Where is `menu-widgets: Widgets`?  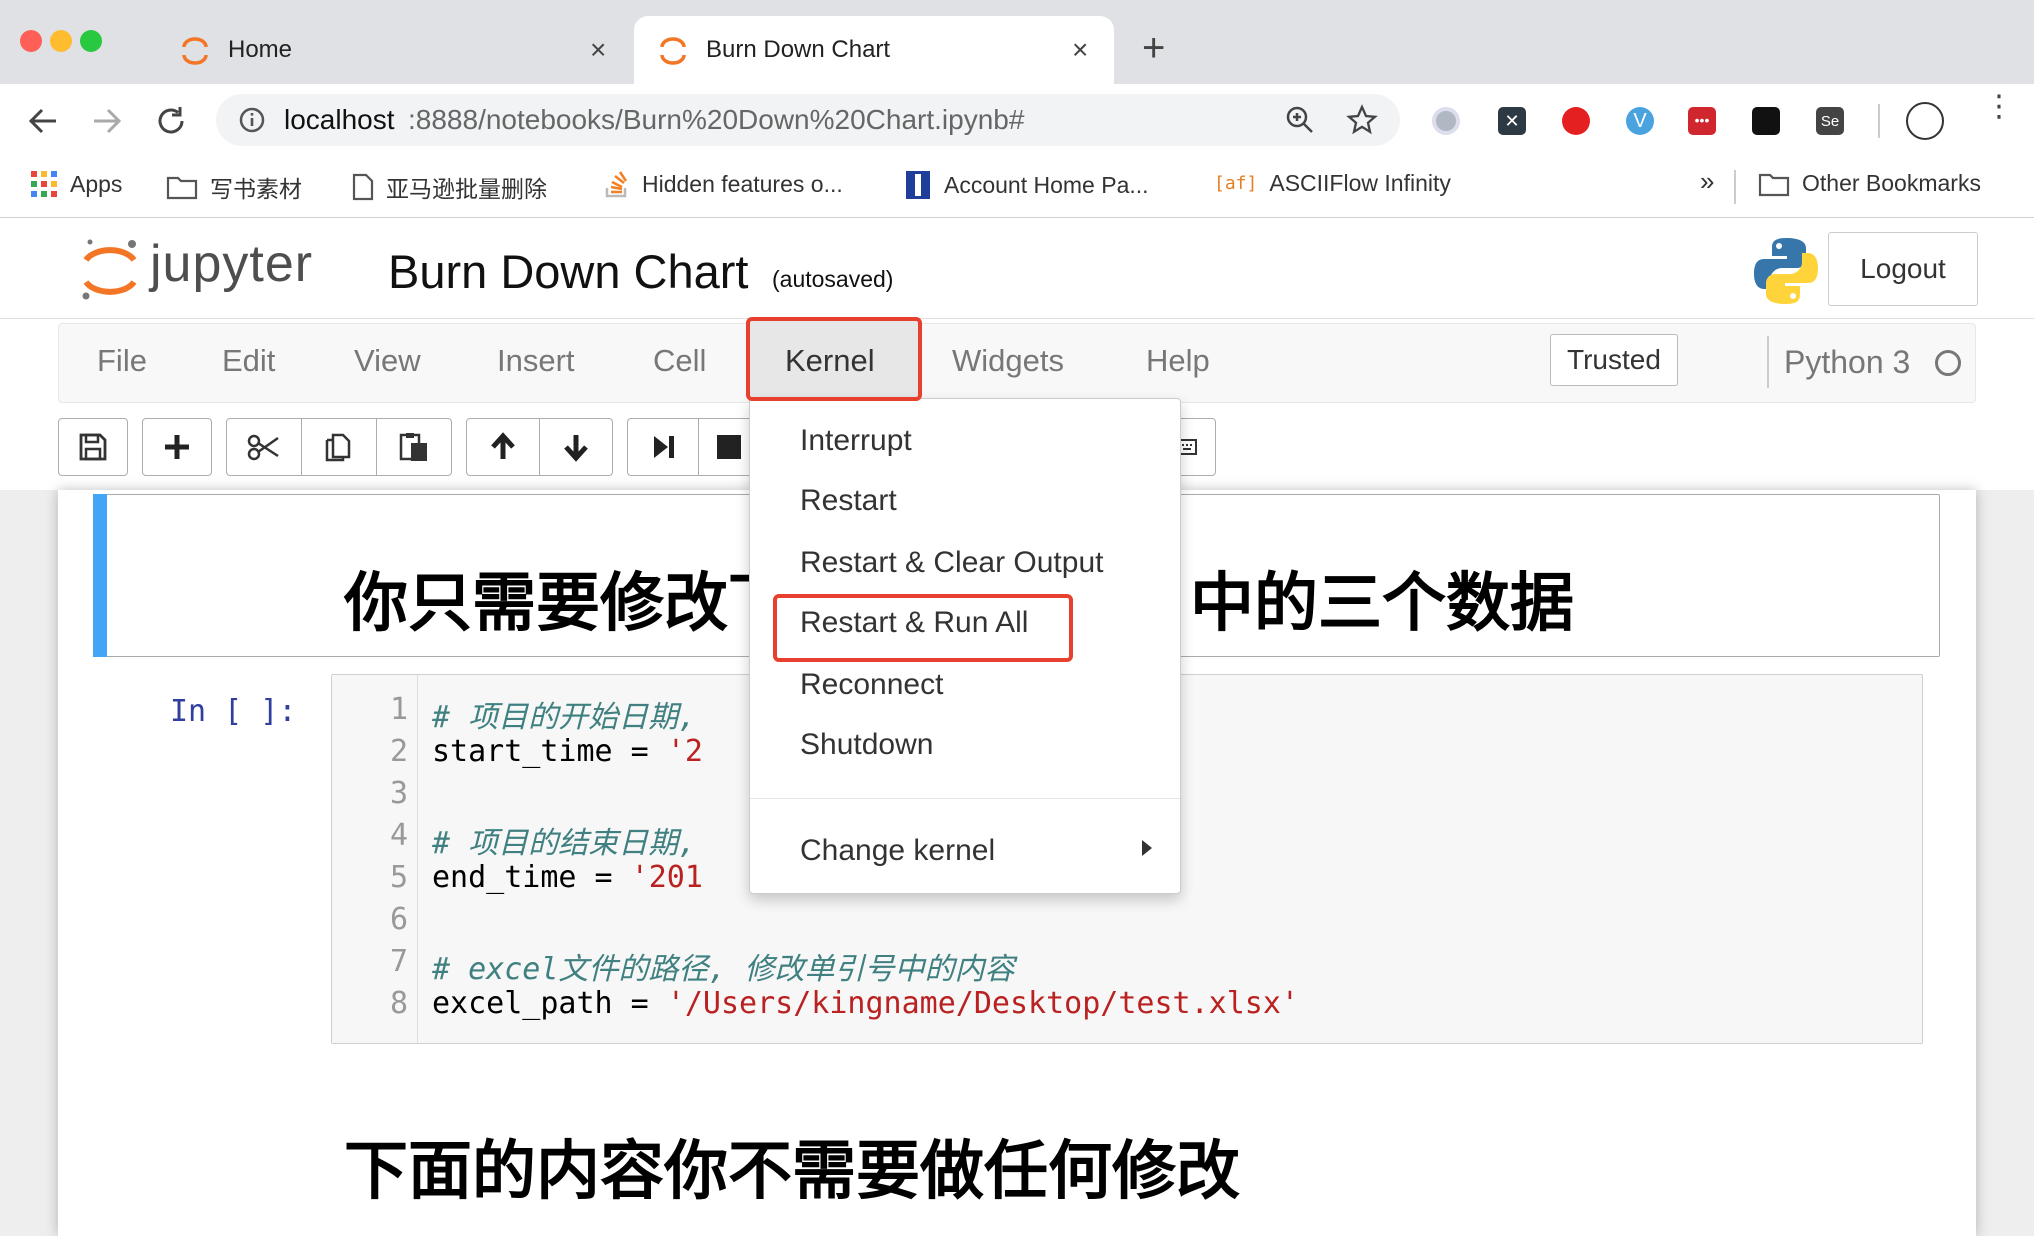 menu-widgets: Widgets is located at coordinates (1008, 361).